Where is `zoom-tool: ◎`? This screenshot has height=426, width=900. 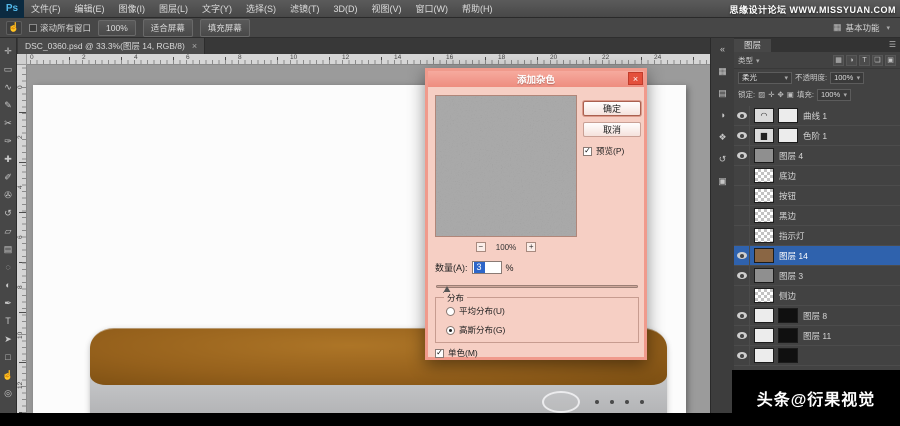
zoom-tool: ◎ is located at coordinates (8, 393).